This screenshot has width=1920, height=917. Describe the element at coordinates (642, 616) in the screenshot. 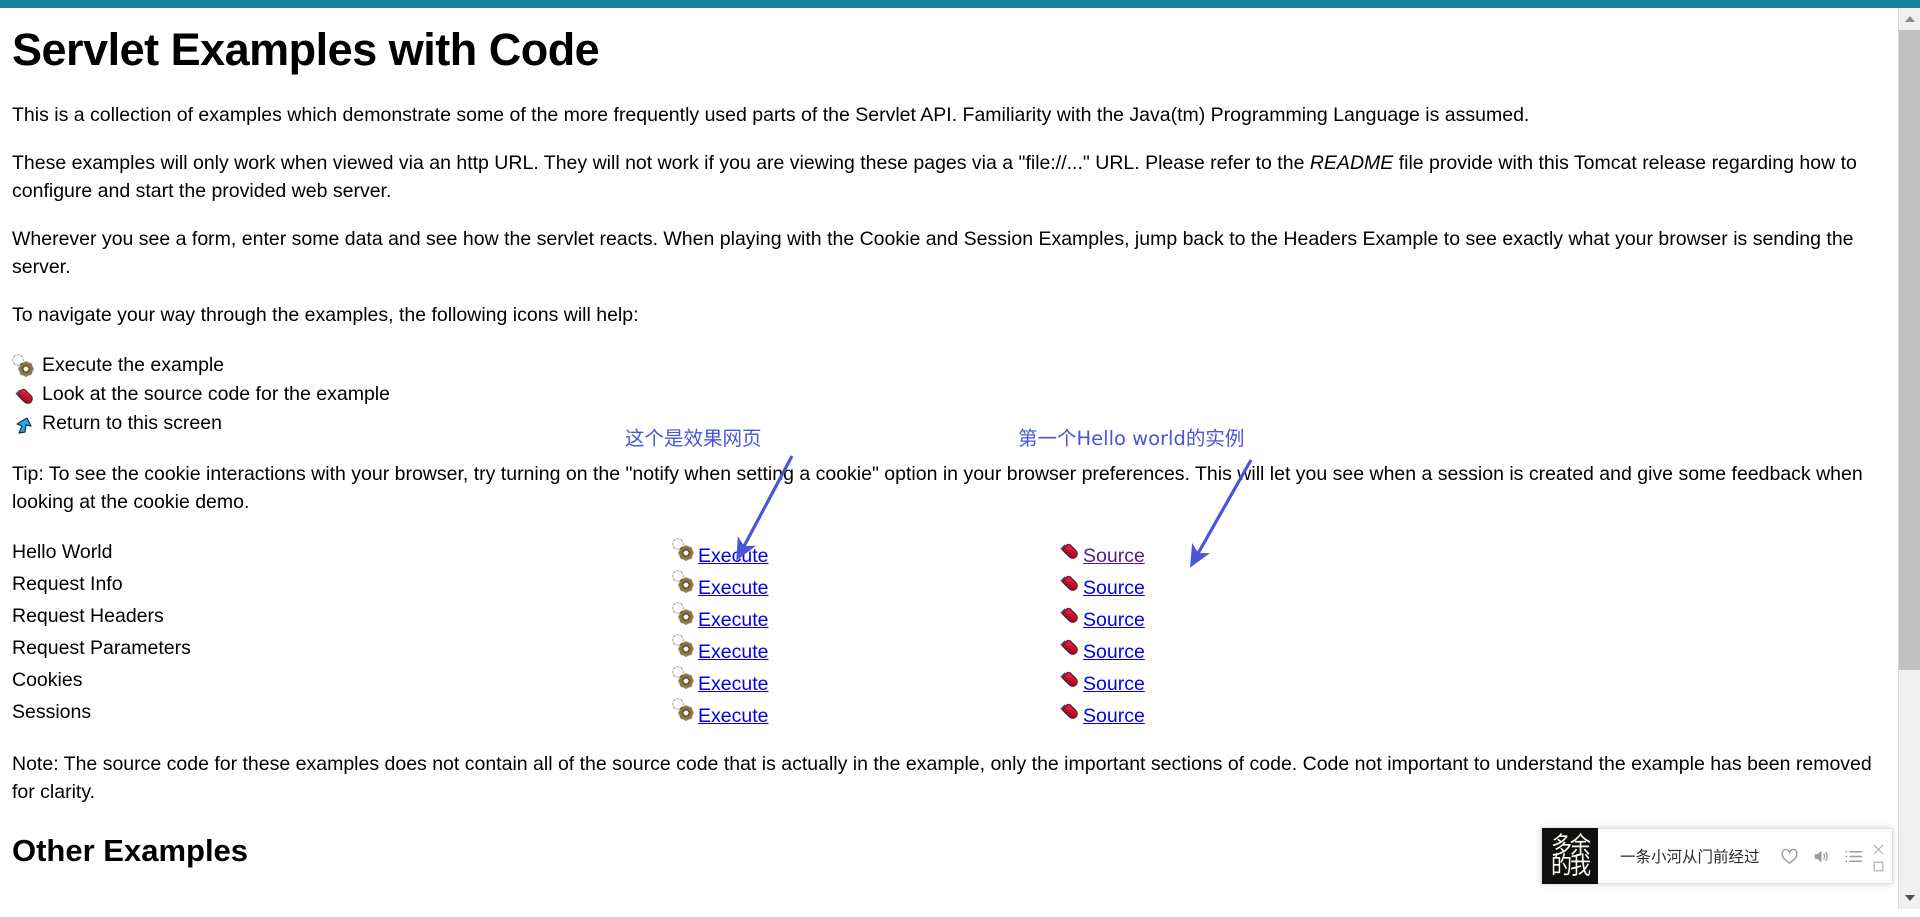

I see `table-row: Request Headers Execute Source` at that location.